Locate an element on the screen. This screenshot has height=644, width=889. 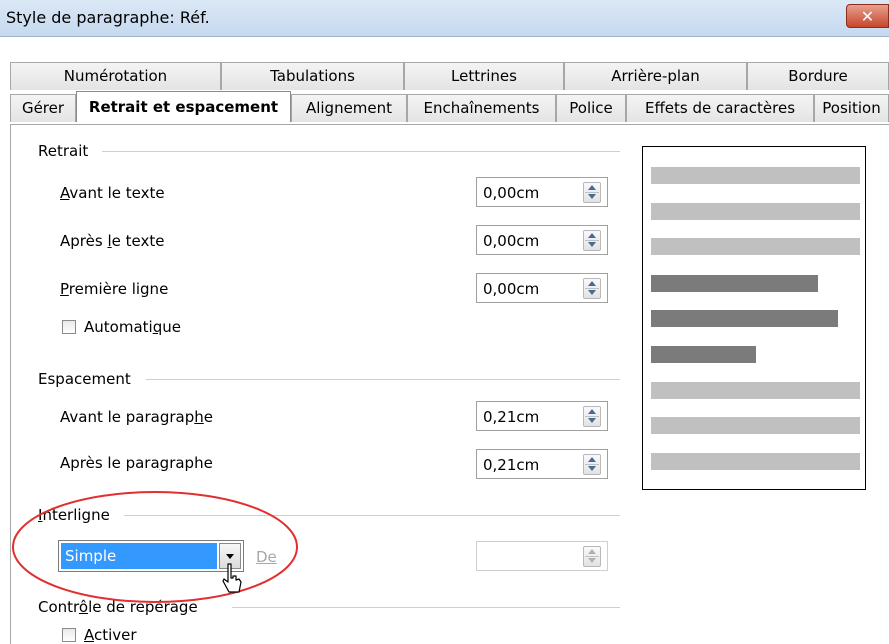
highlight-ellipse is located at coordinates (155, 547).